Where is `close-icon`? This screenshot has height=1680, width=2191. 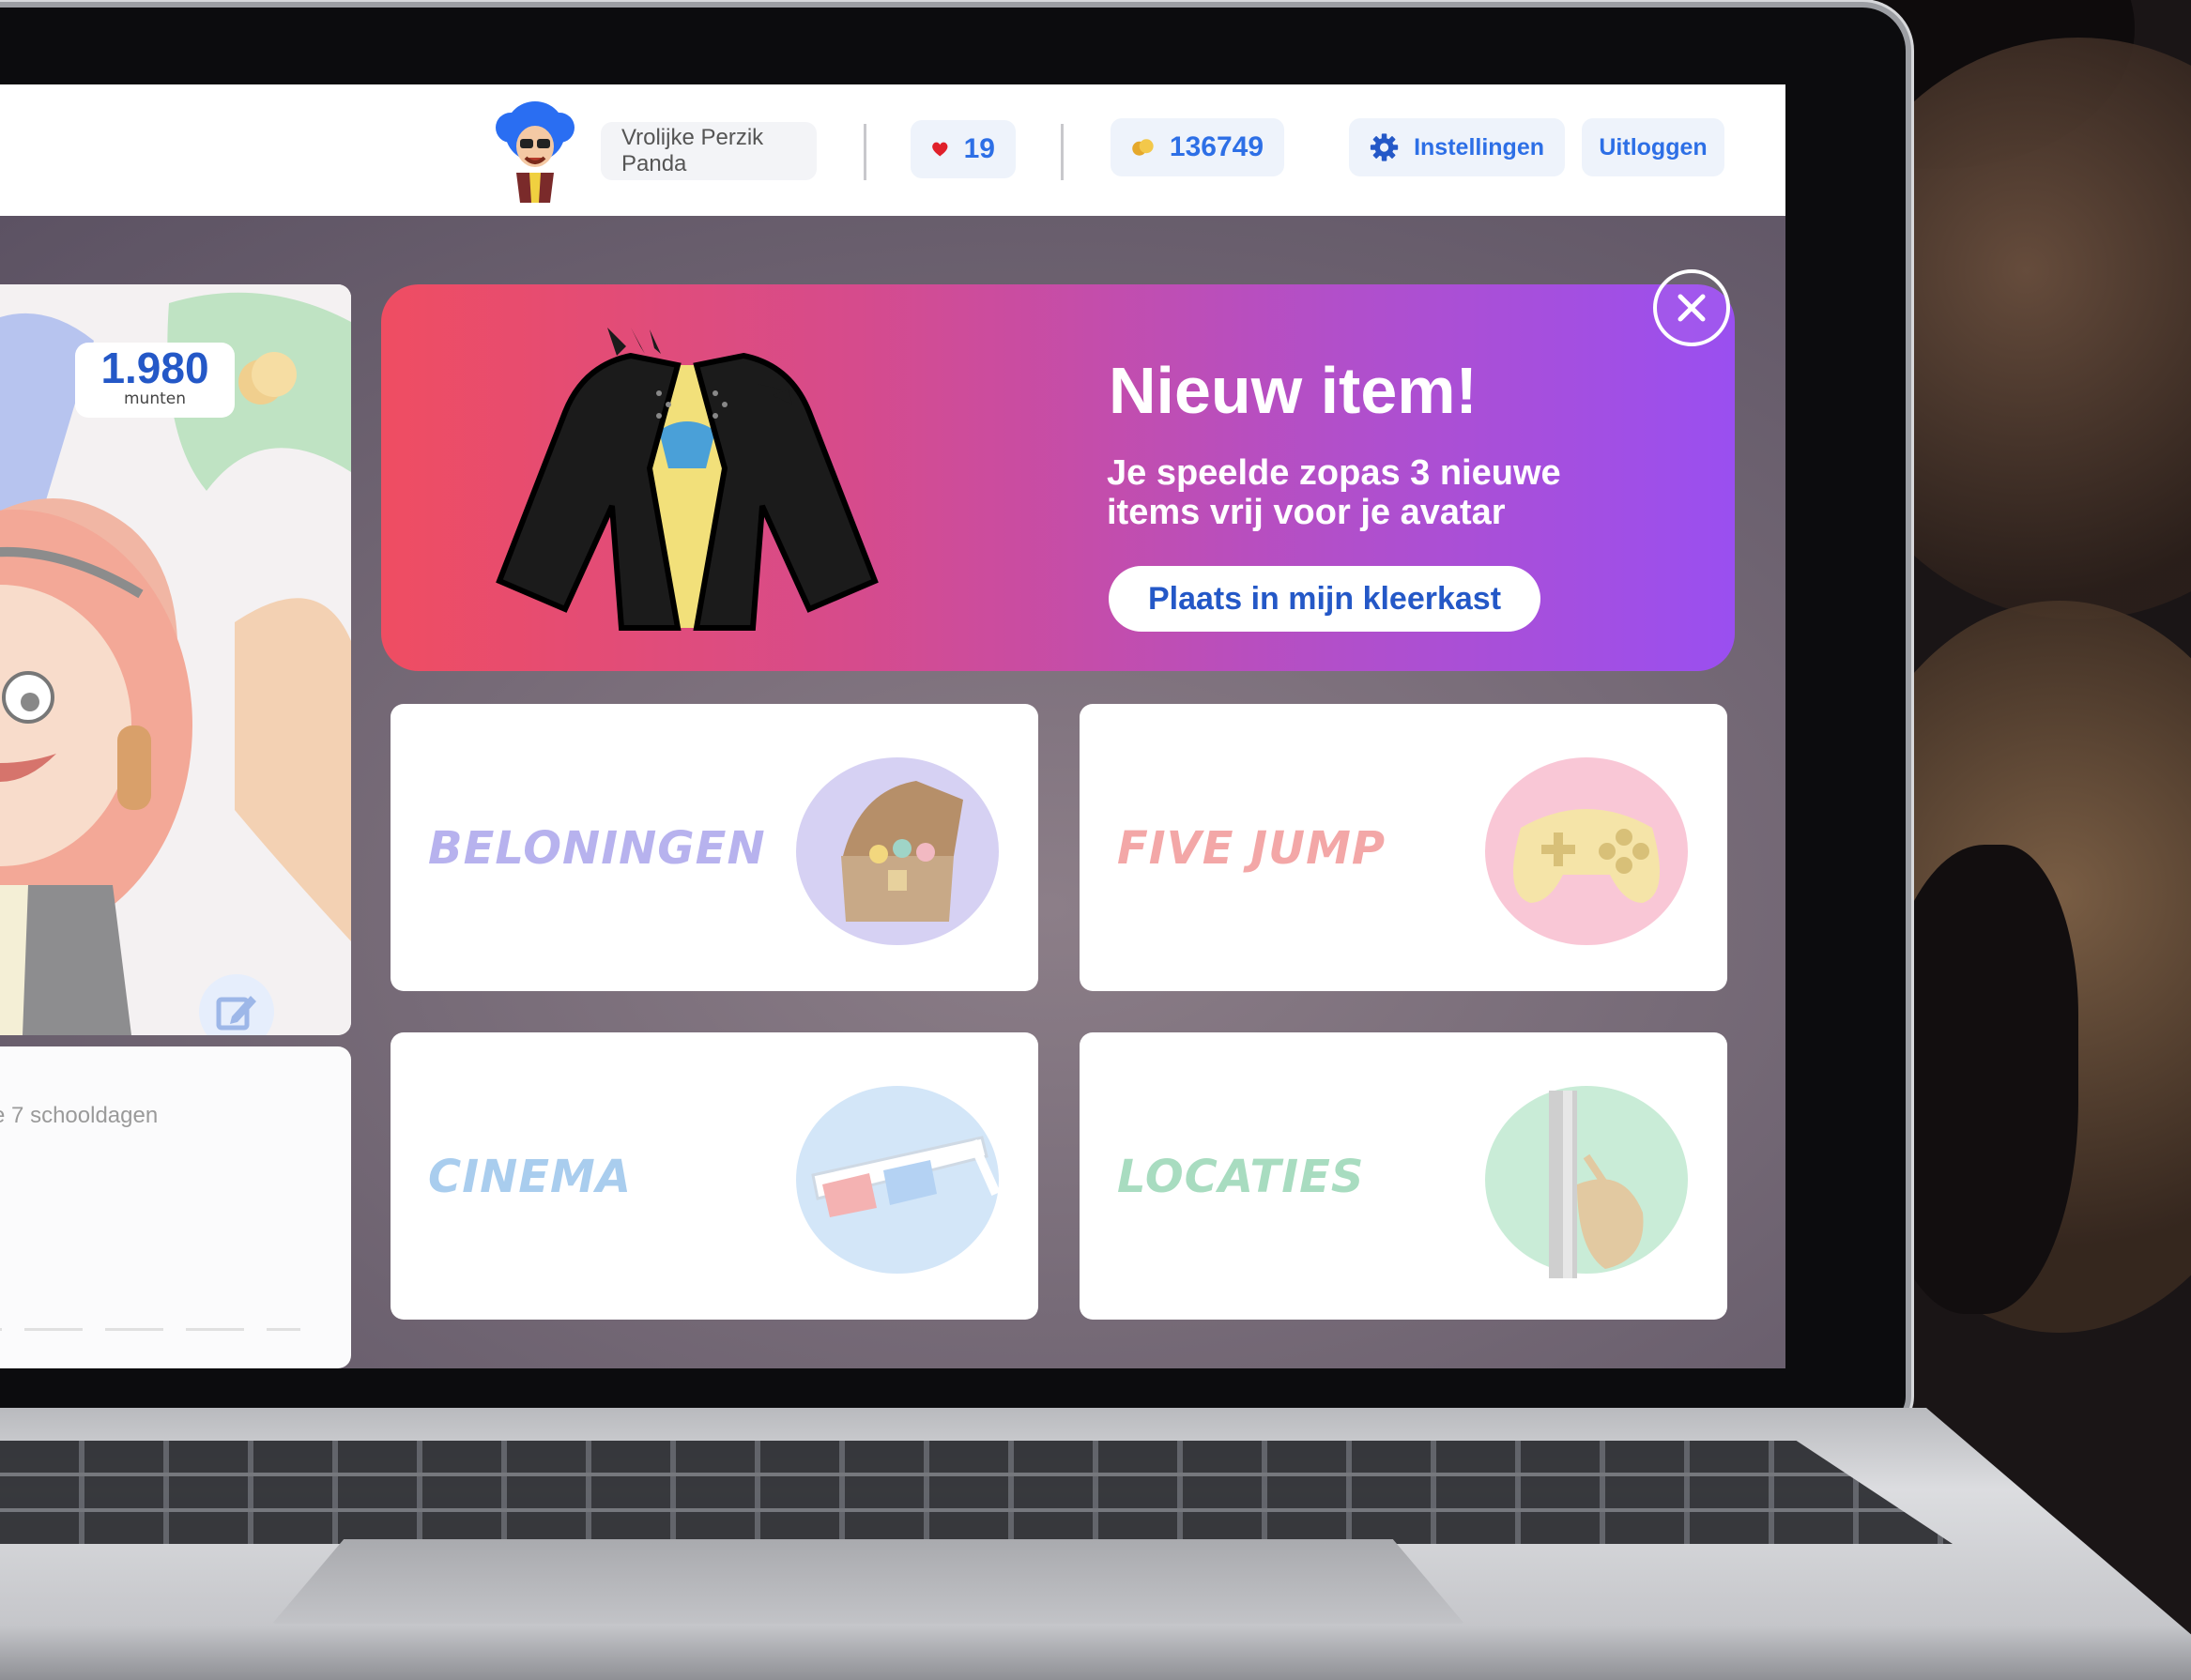
close-icon is located at coordinates (1692, 308).